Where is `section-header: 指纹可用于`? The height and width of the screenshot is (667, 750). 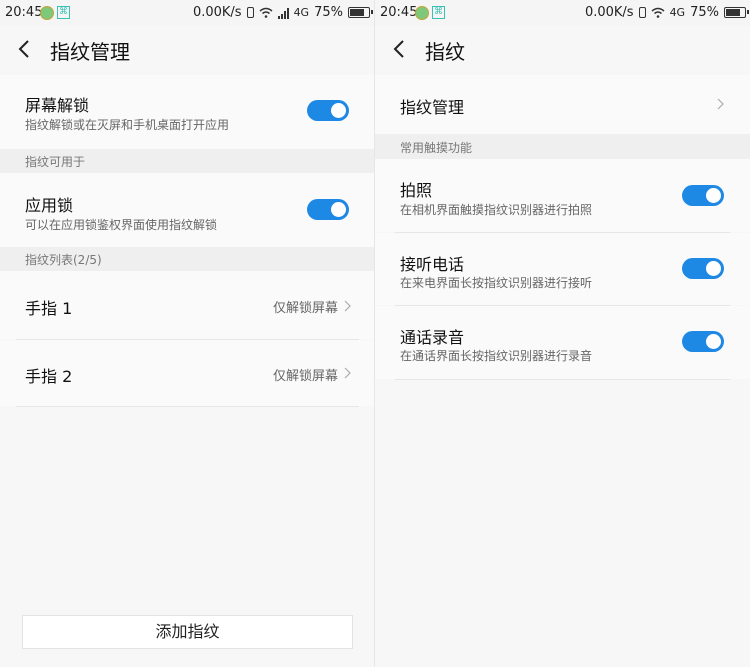 section-header: 指纹可用于 is located at coordinates (187, 161).